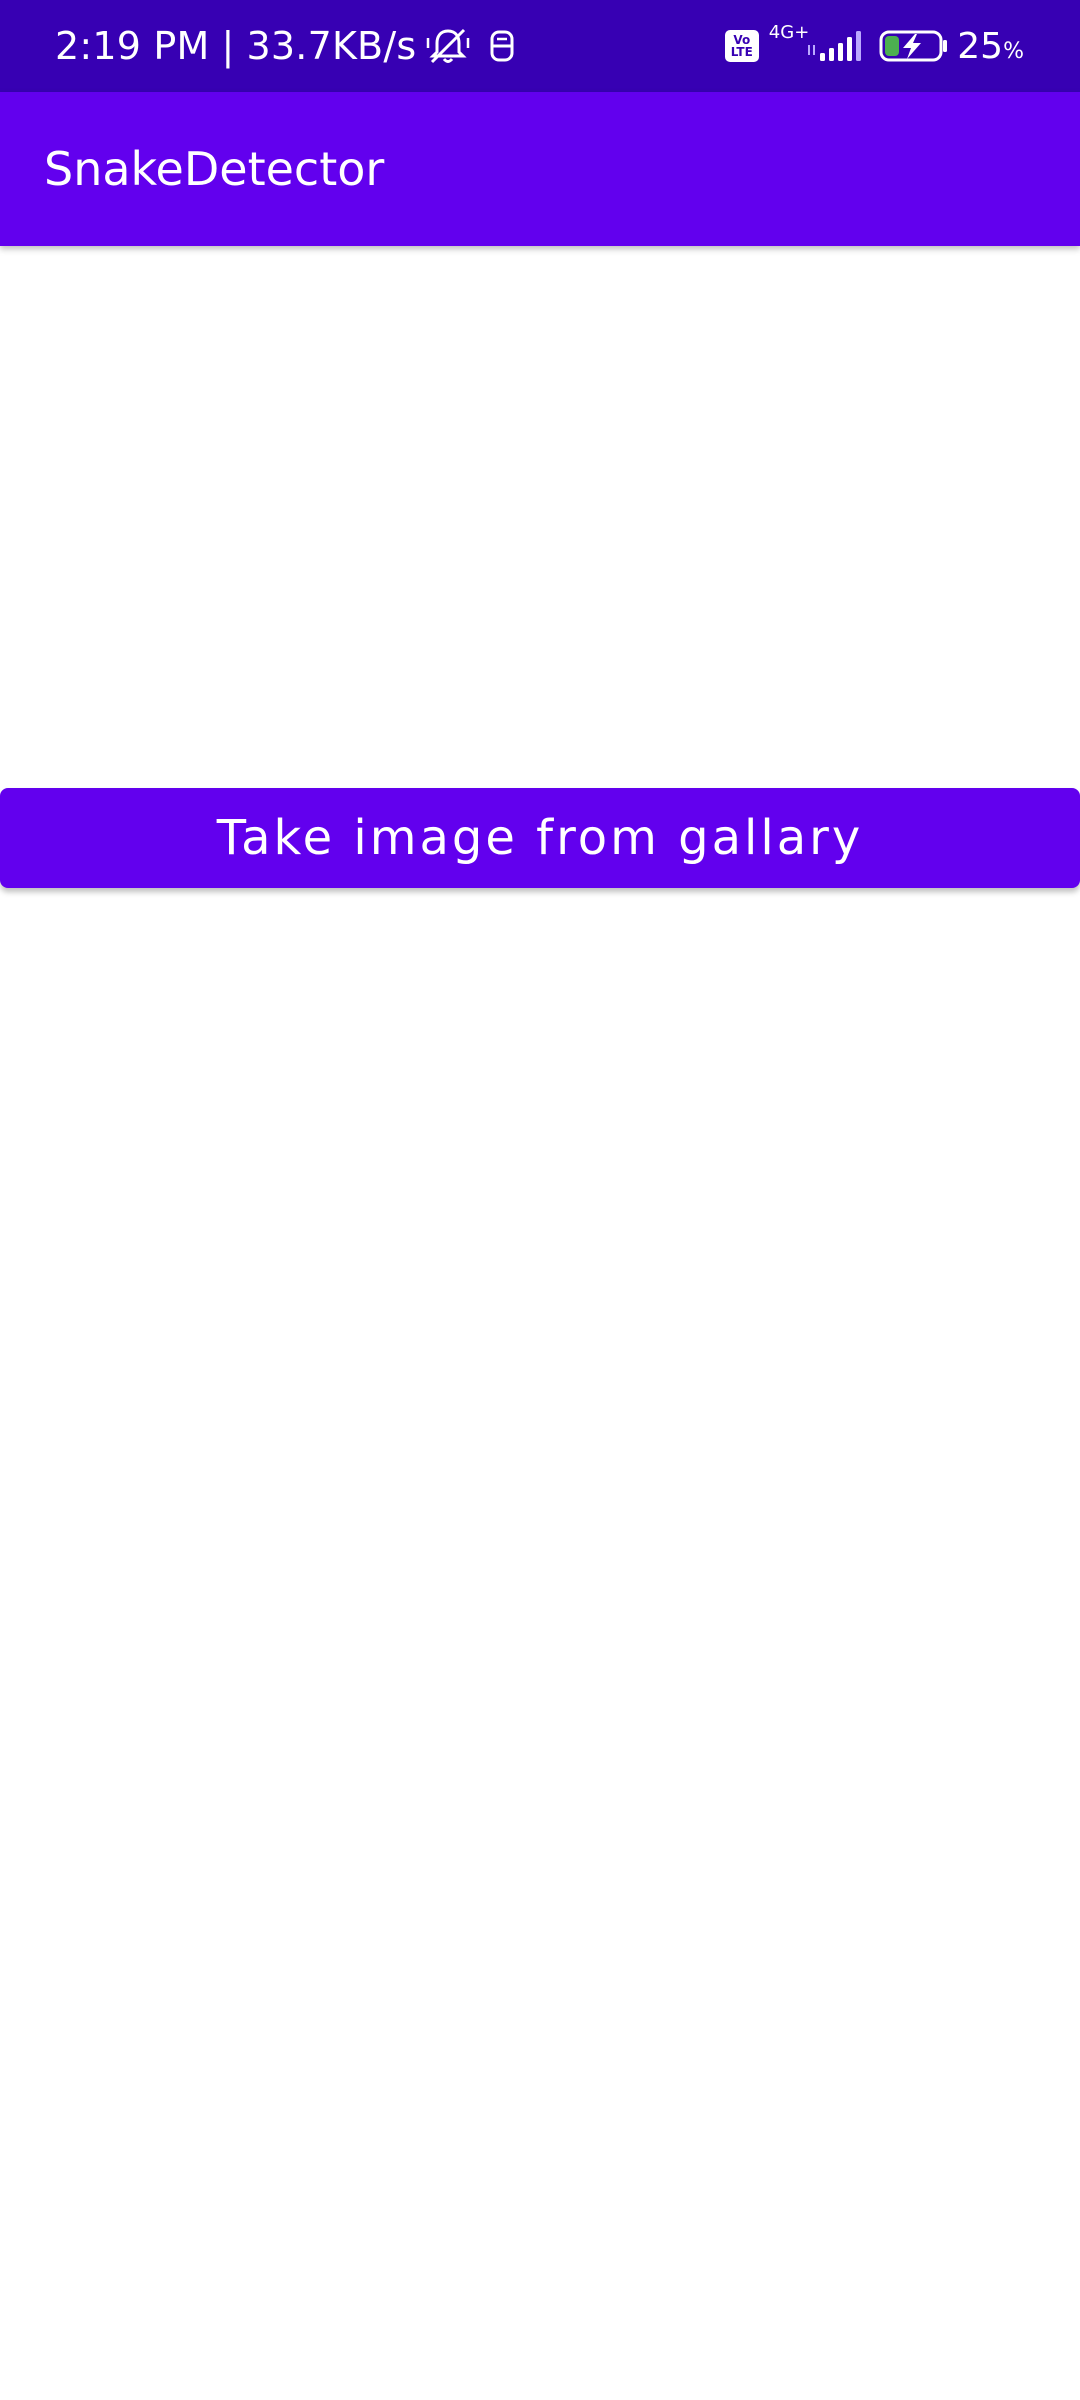 The image size is (1080, 2400). Describe the element at coordinates (540, 838) in the screenshot. I see `take-image-from-gallery-button: Take image from gallary` at that location.